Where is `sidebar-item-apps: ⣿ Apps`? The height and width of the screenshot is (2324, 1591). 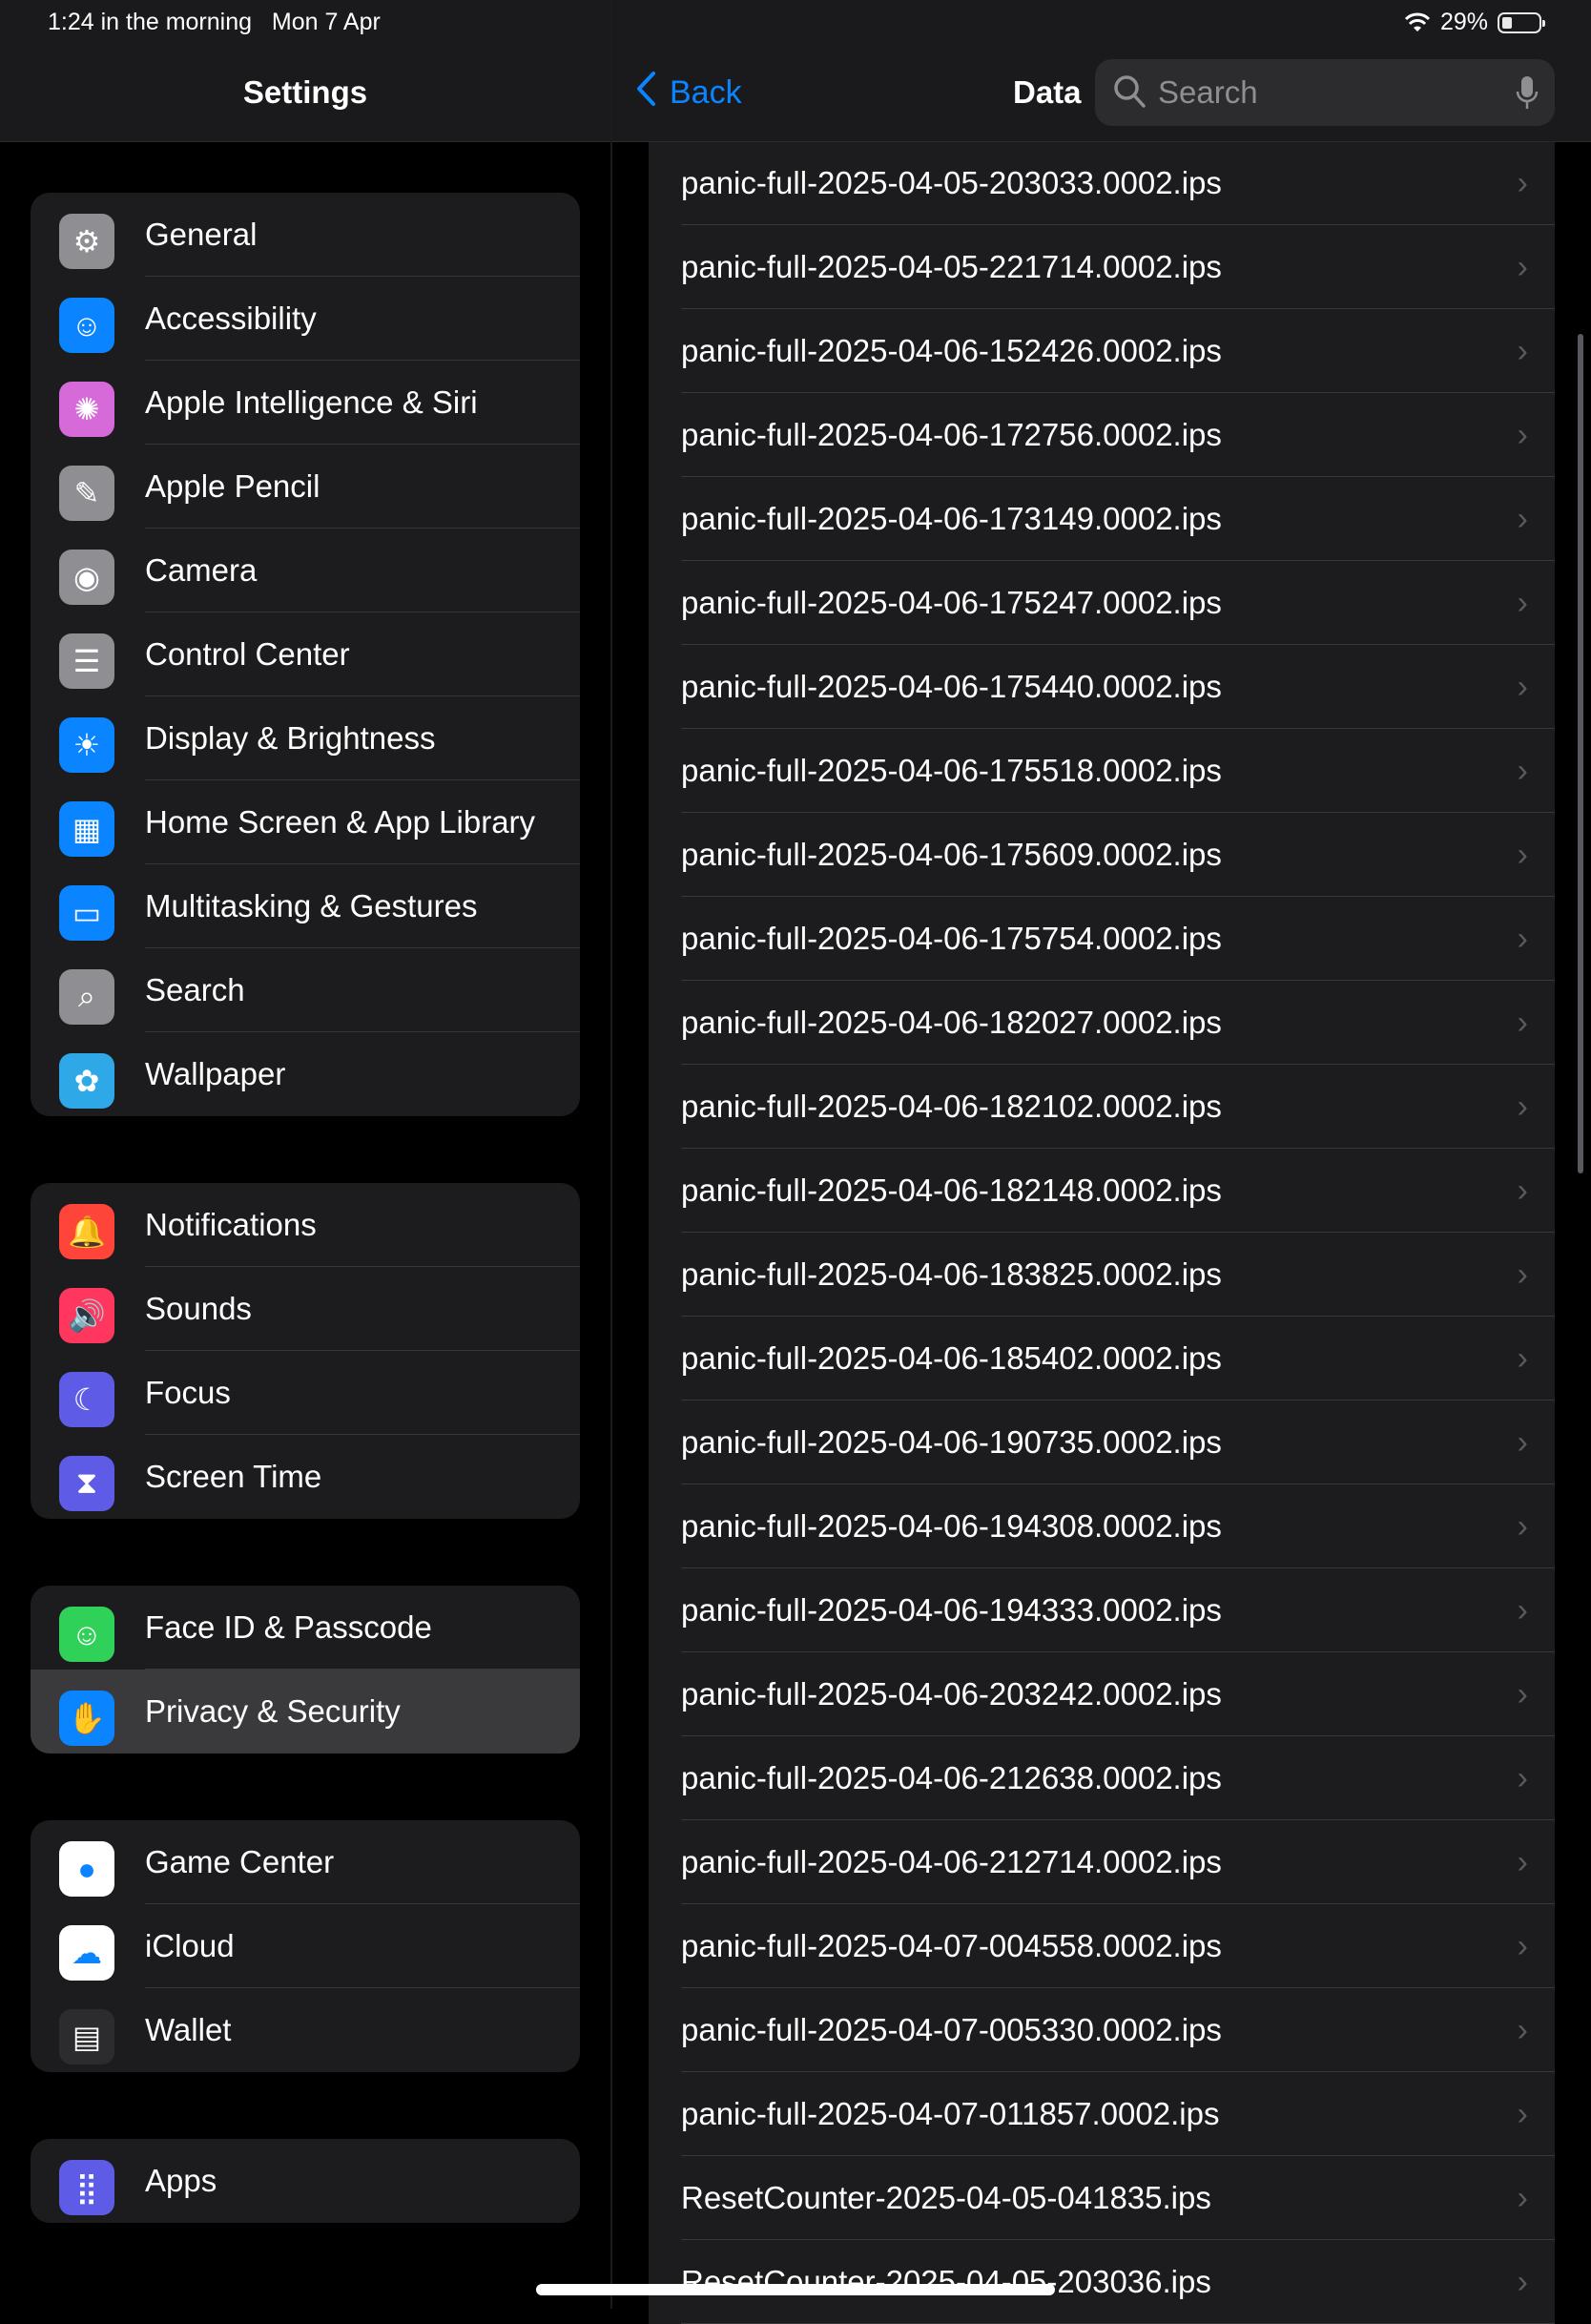 sidebar-item-apps: ⣿ Apps is located at coordinates (305, 2181).